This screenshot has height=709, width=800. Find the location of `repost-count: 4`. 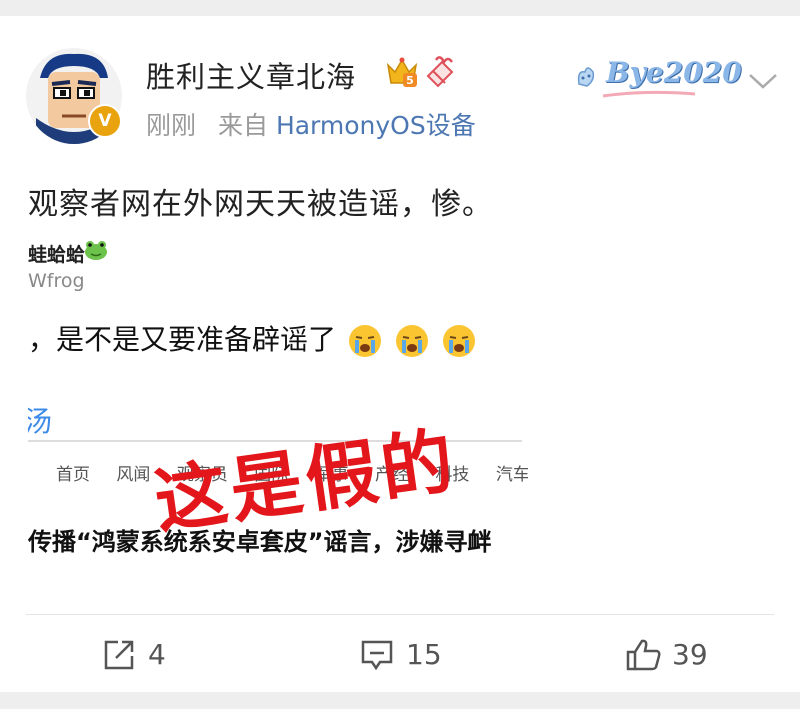

repost-count: 4 is located at coordinates (157, 654).